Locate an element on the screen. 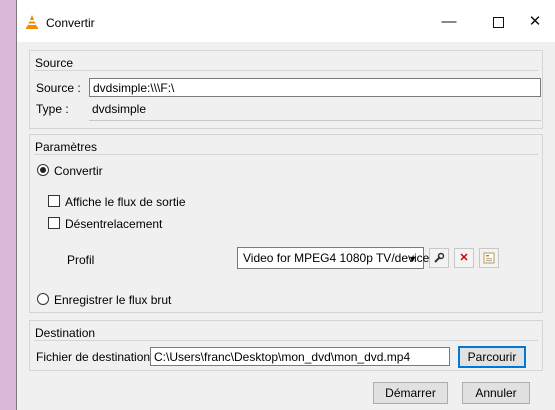  show-output-checkbox is located at coordinates (54, 201).